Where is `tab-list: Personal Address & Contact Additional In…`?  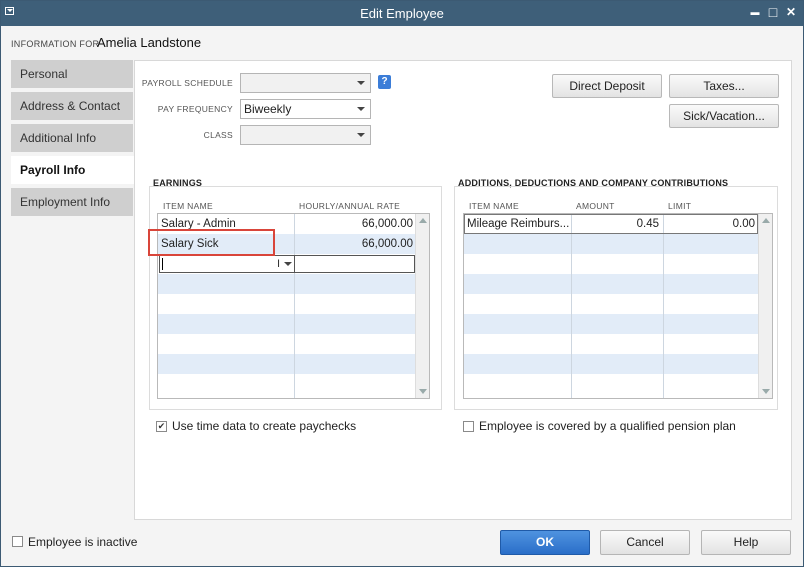
tab-list: Personal Address & Contact Additional In… is located at coordinates (73, 140).